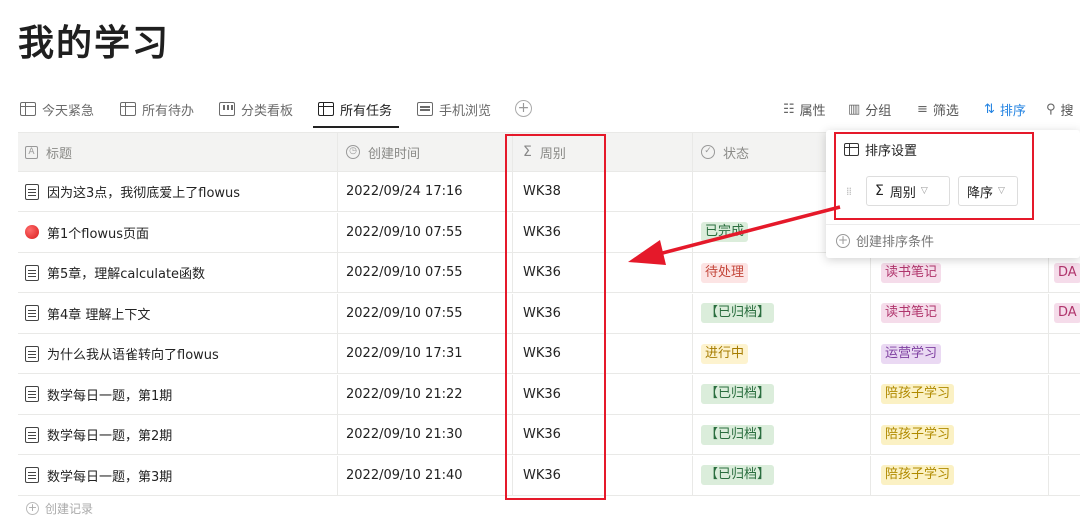 The image size is (1080, 516). Describe the element at coordinates (404, 272) in the screenshot. I see `row-created: 2022/09/10 07:55` at that location.